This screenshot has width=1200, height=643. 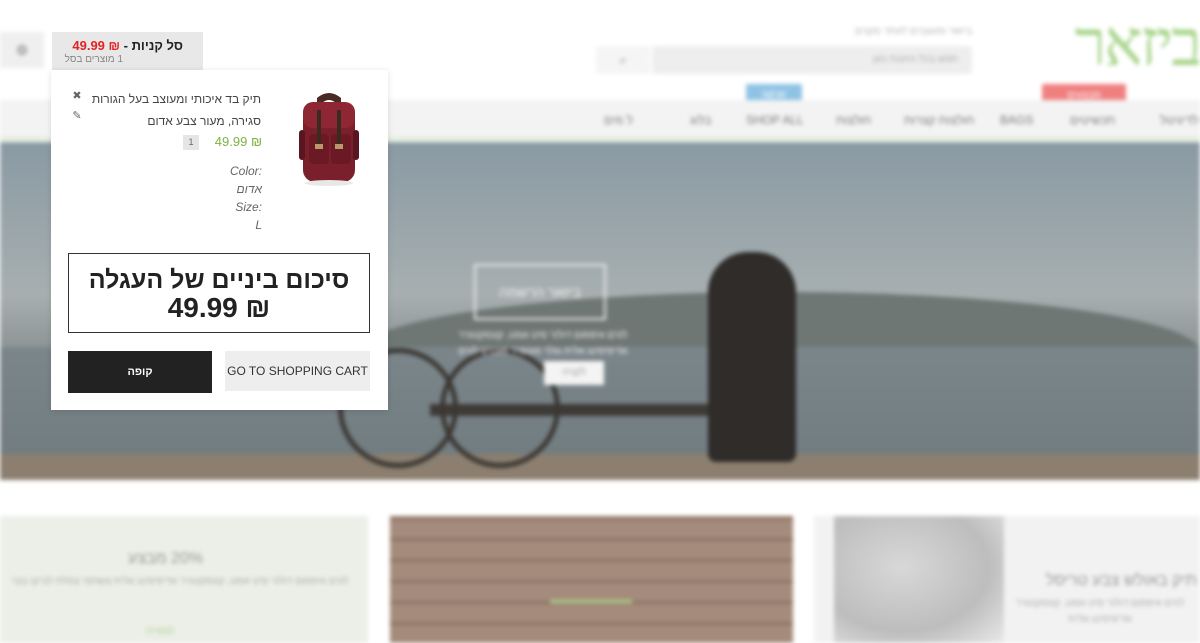 I want to click on nav-item: תכשיטים, so click(x=1092, y=120).